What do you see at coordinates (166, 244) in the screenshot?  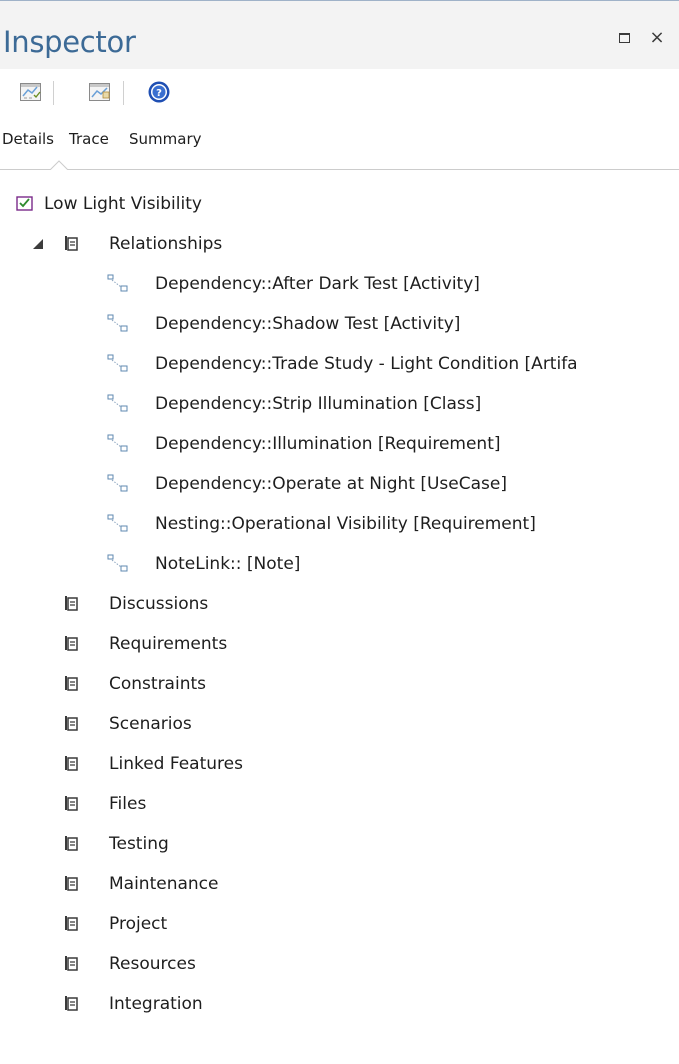 I see `tree-node-label: Relationships` at bounding box center [166, 244].